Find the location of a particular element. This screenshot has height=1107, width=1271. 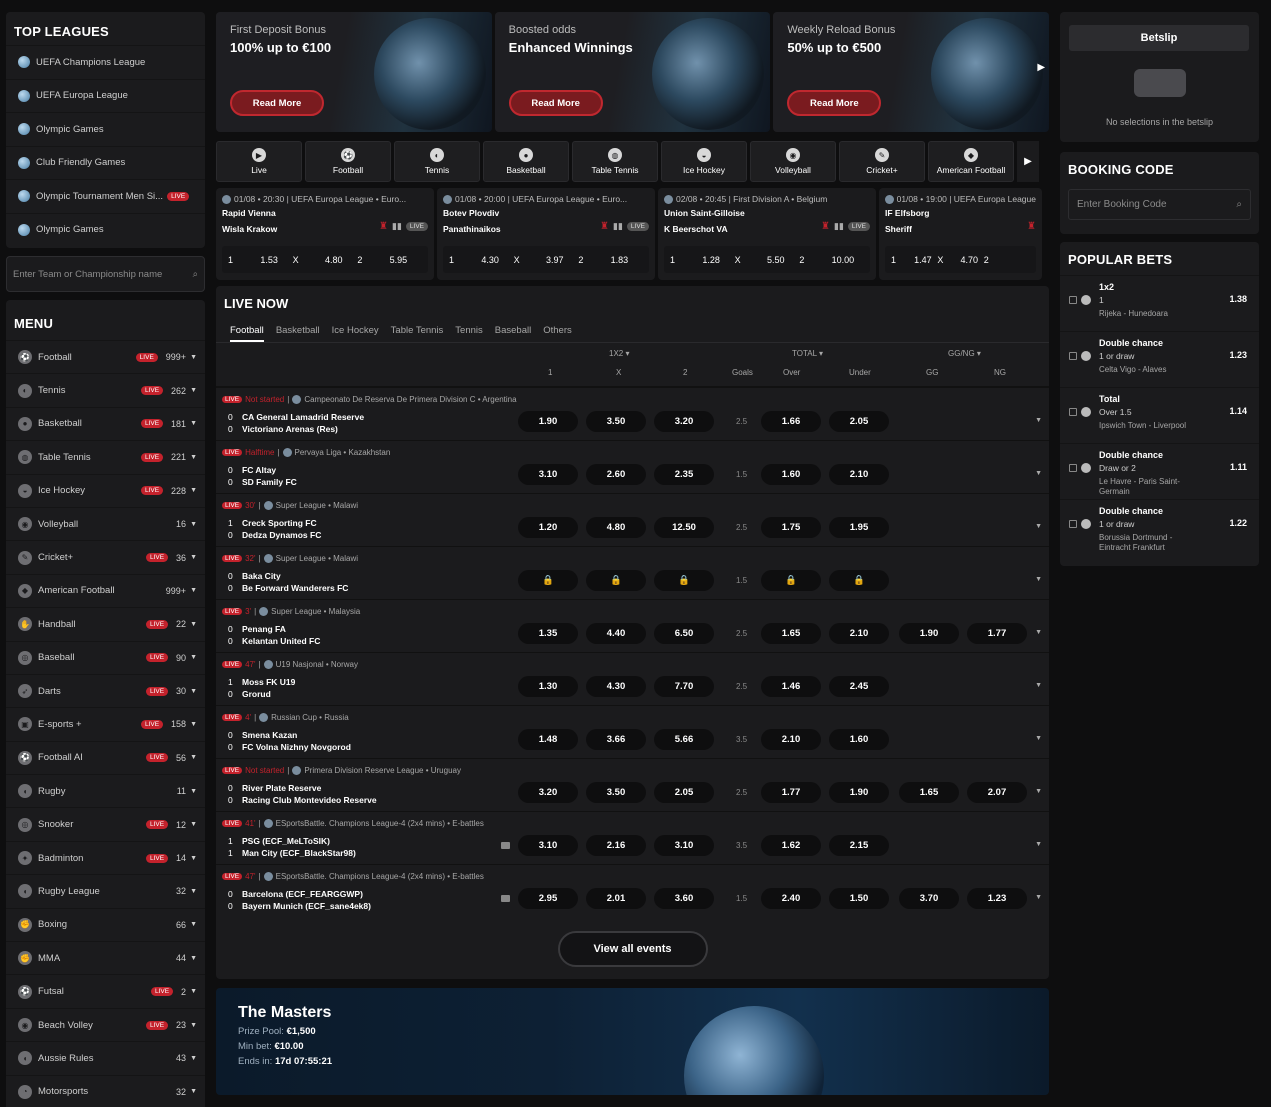

top-league-item: UEFA Champions League is located at coordinates (105, 62).